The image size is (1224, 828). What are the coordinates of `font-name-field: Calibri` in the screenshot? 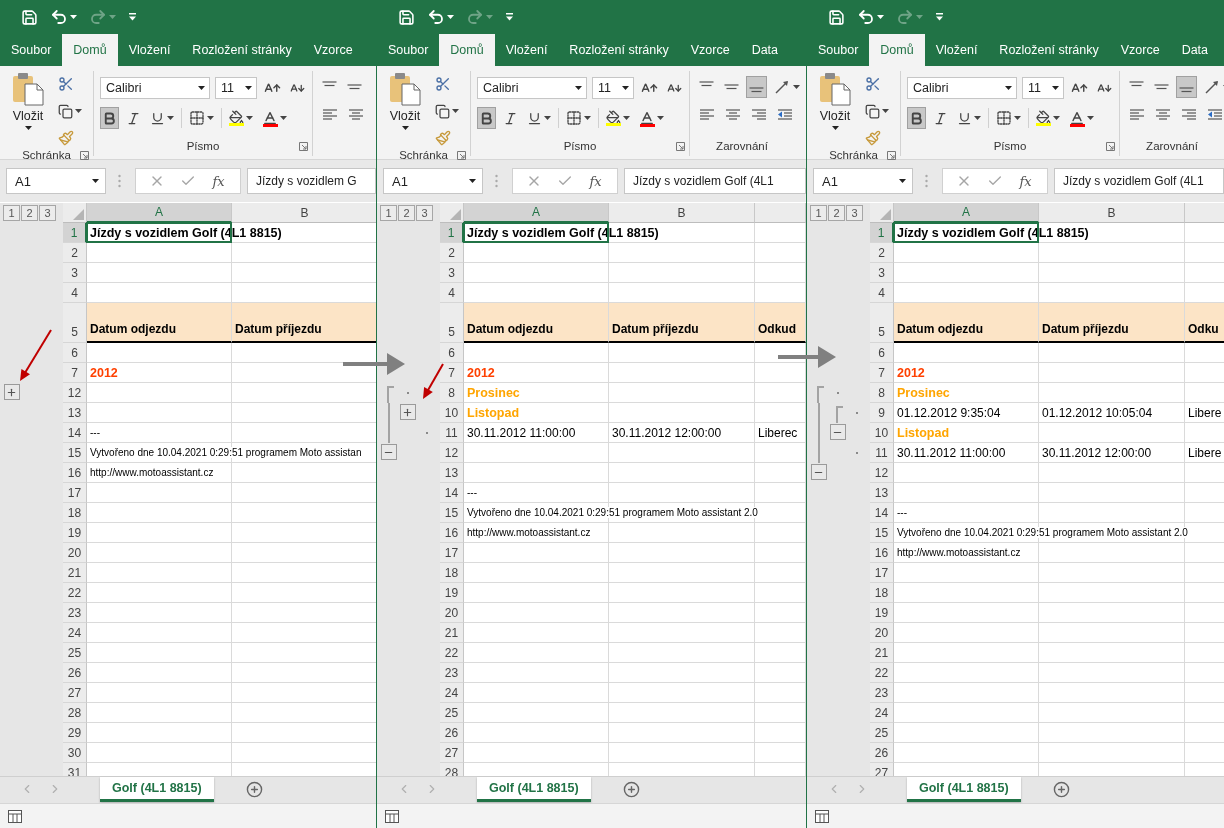 It's located at (962, 88).